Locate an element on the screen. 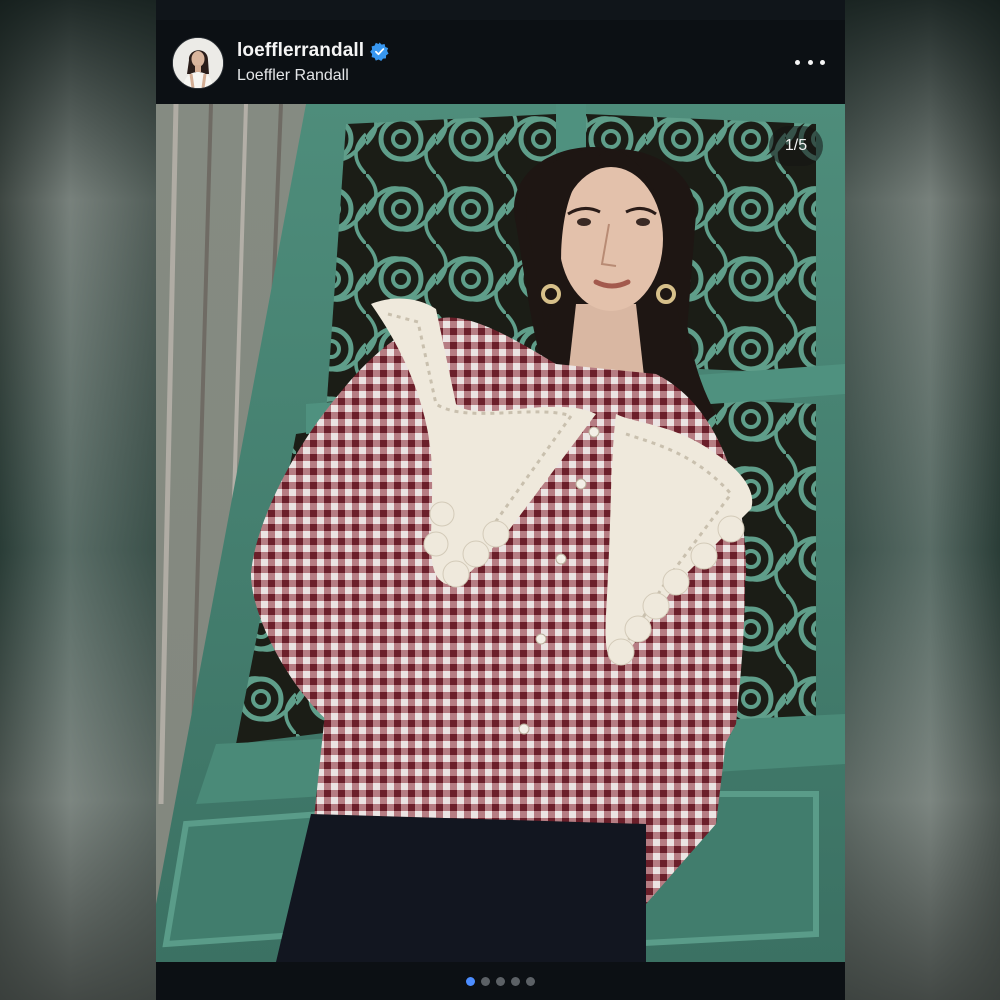  verified-badge-icon is located at coordinates (379, 51).